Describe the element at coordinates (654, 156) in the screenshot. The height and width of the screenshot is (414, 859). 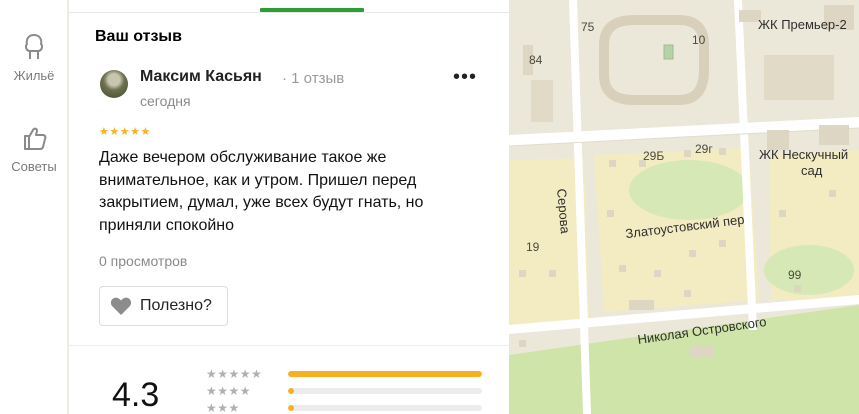
I see `map-building-label: 29Б` at that location.